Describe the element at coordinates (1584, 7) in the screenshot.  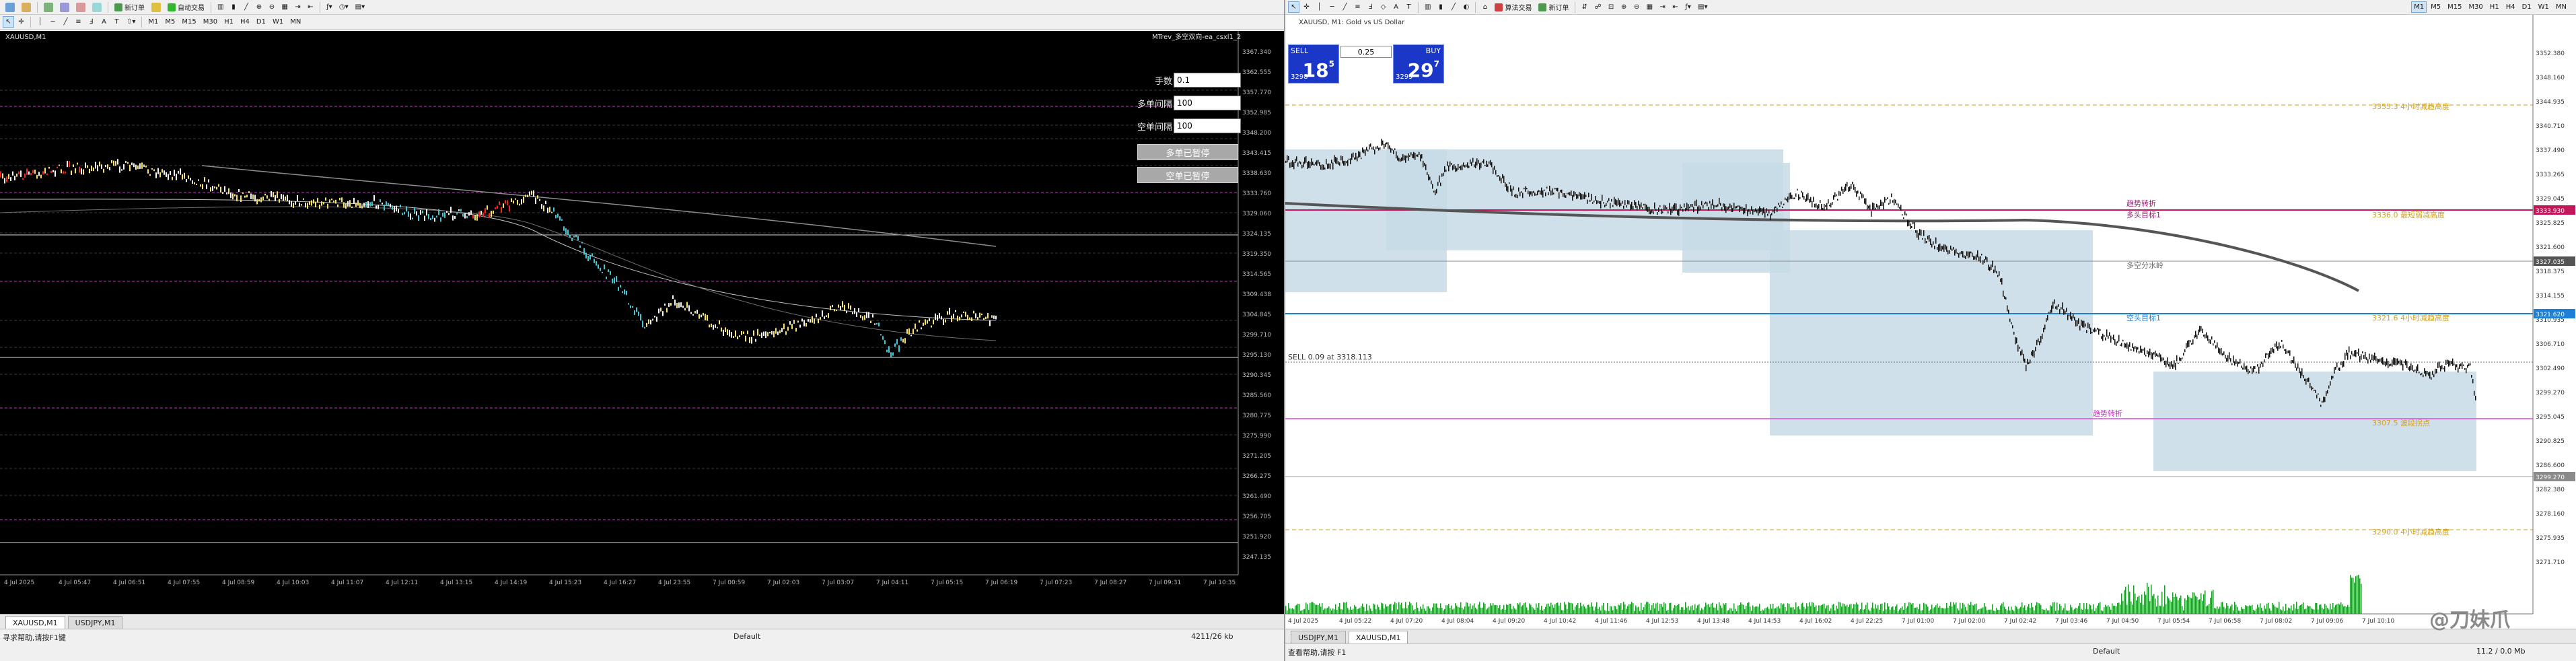
I see `depth-of-market-icon: ⇵` at that location.